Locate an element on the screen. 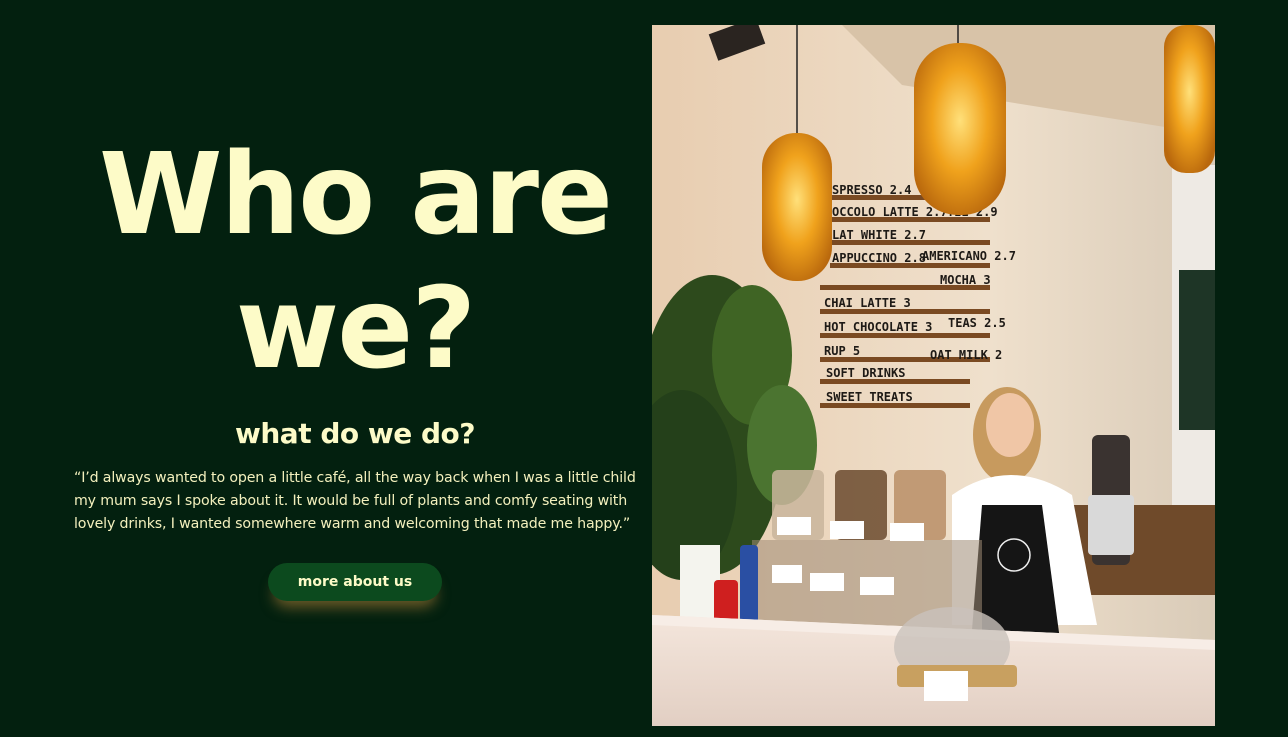 This screenshot has height=737, width=1288. menu-line: MOCHA 3 is located at coordinates (965, 280).